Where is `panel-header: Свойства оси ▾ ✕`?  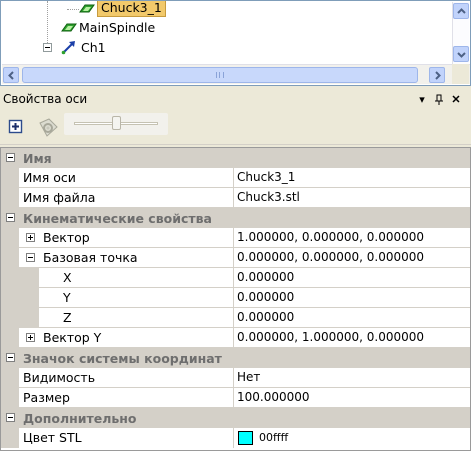 panel-header: Свойства оси ▾ ✕ is located at coordinates (235, 100).